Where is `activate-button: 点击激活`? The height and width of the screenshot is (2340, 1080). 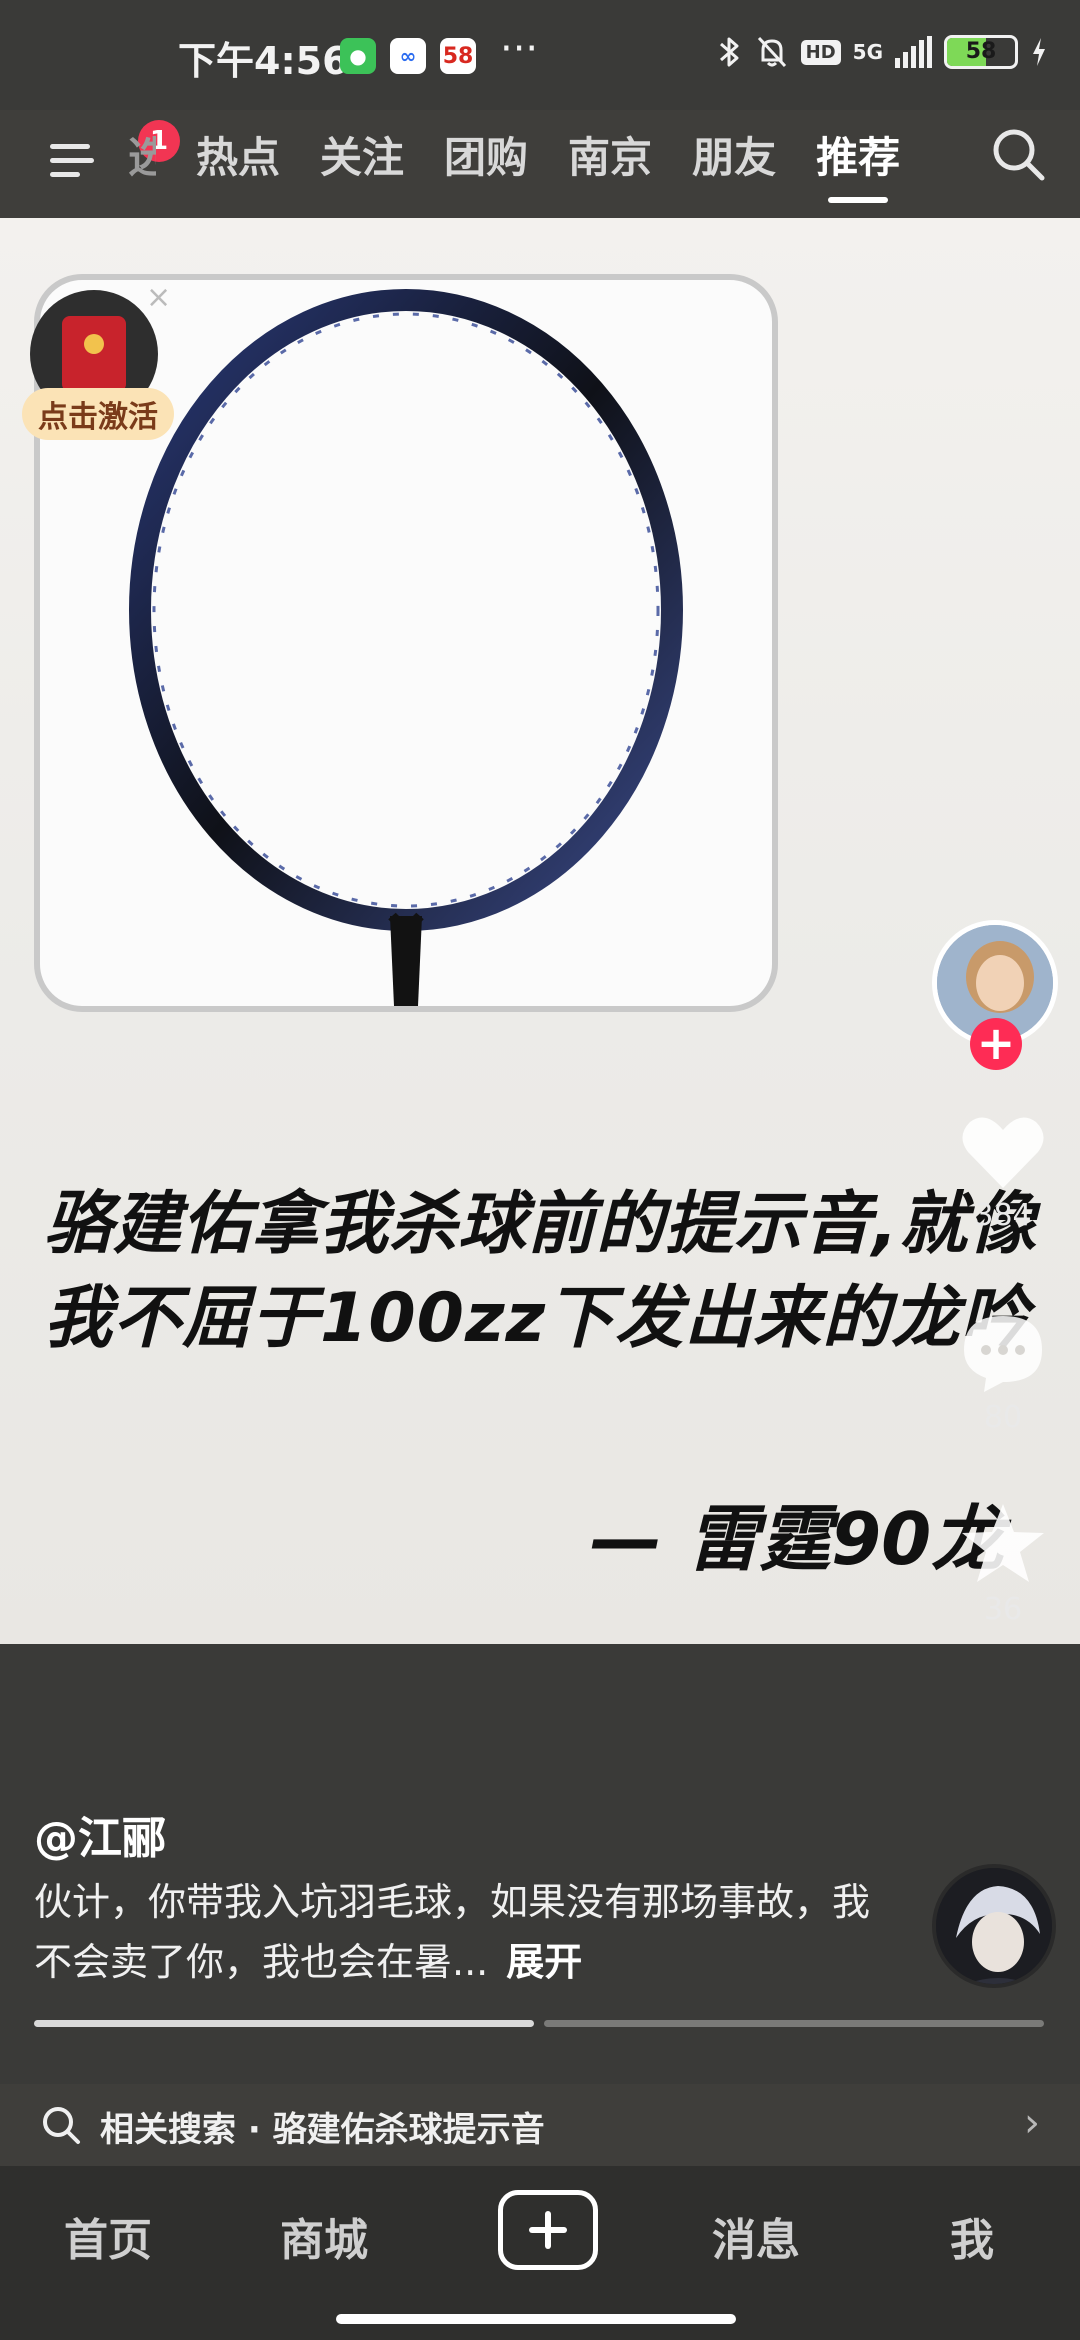
activate-button: 点击激活 is located at coordinates (98, 414).